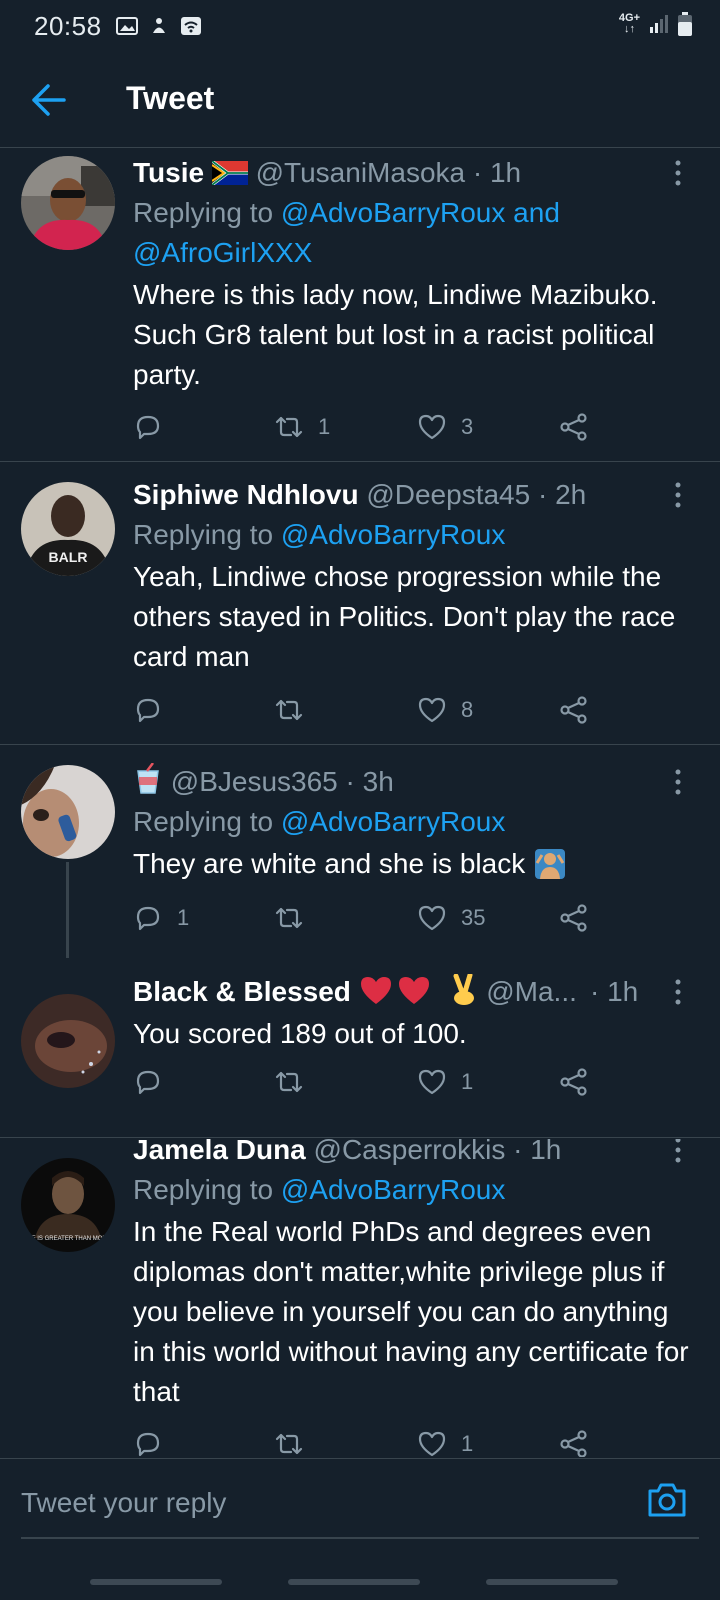 Image resolution: width=720 pixels, height=1600 pixels. Describe the element at coordinates (552, 1582) in the screenshot. I see `nav-back-button` at that location.